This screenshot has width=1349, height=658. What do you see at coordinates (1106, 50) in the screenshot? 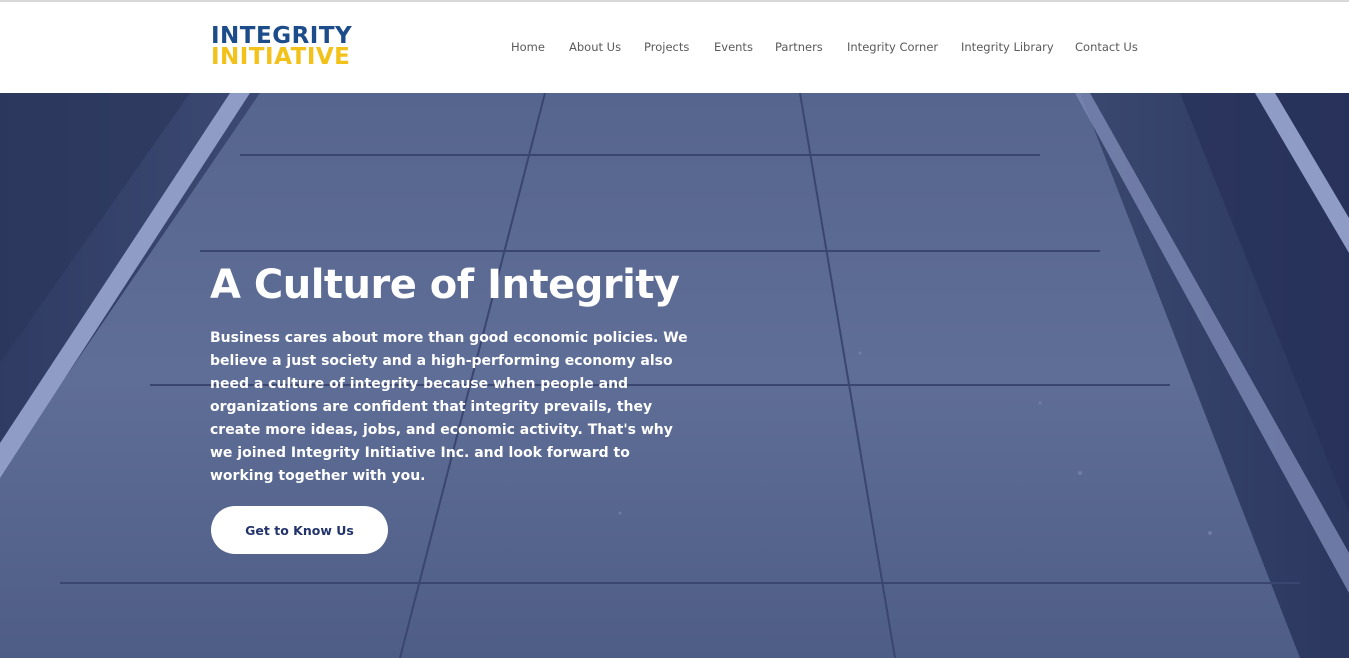
I see `nav-item-contact-us: Contact Us` at bounding box center [1106, 50].